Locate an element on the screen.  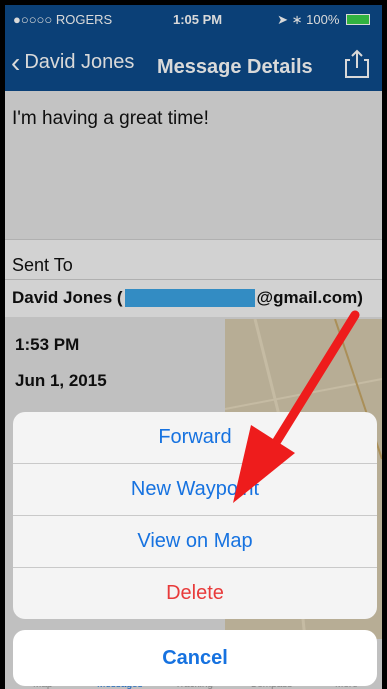
new-waypoint-button: New Waypoint is located at coordinates (195, 489).